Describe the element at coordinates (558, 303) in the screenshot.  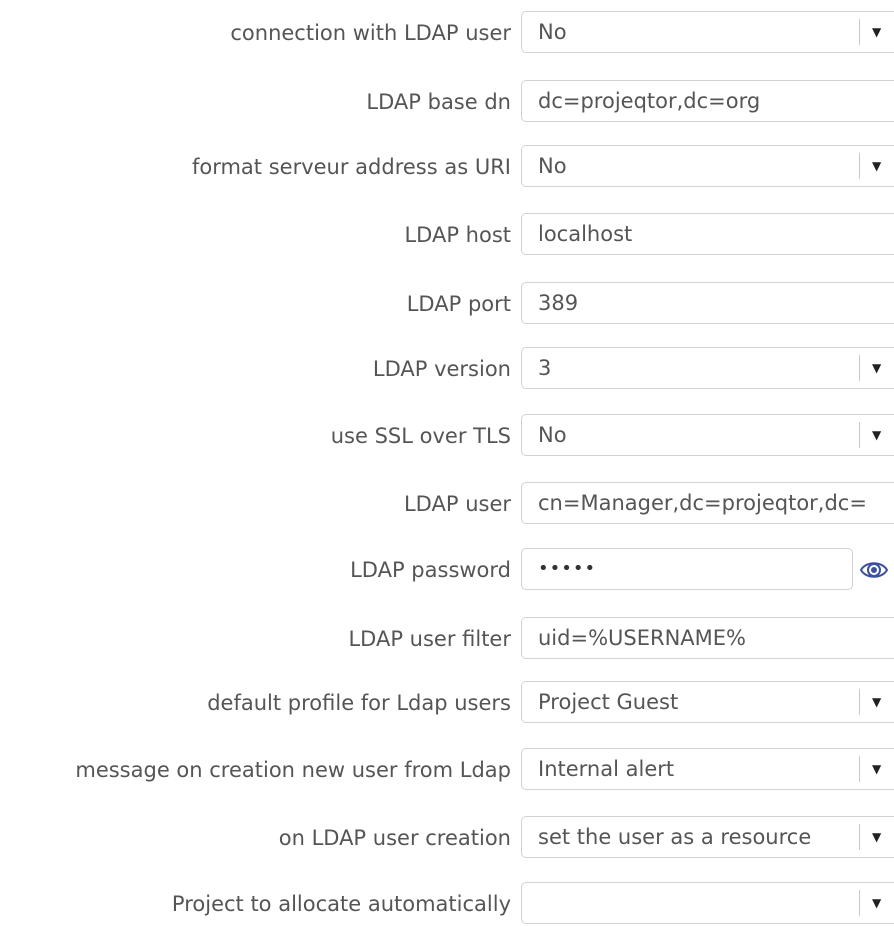
I see `ldap-port-value: 389` at that location.